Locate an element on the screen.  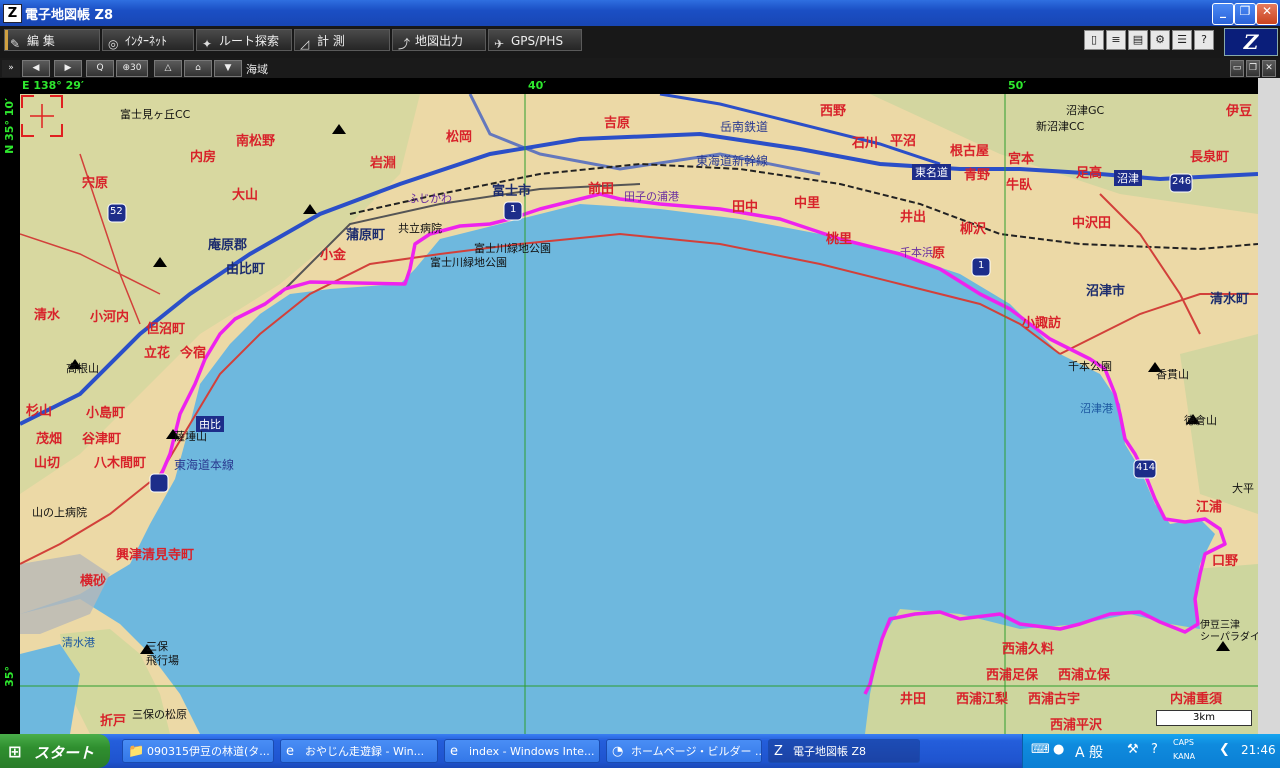
close-pane-icon: ✕ is located at coordinates (1269, 68).